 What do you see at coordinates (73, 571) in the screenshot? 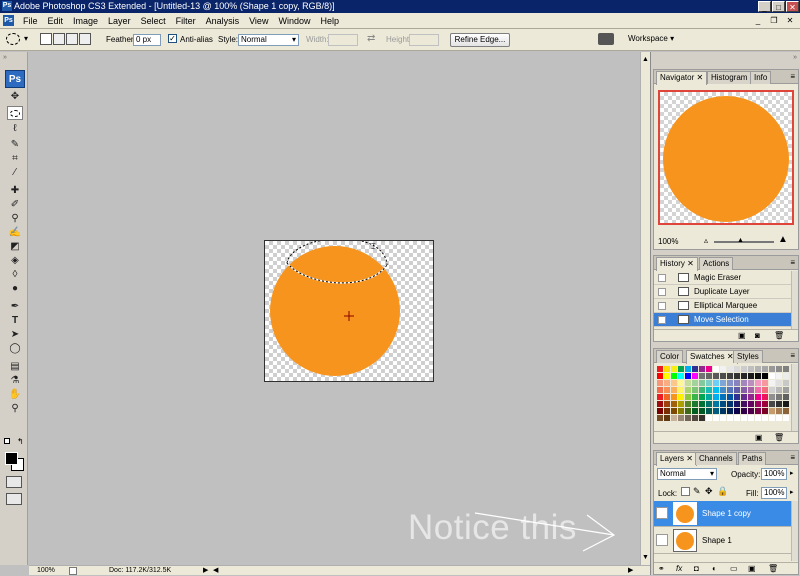
I see `status-preview-icon` at bounding box center [73, 571].